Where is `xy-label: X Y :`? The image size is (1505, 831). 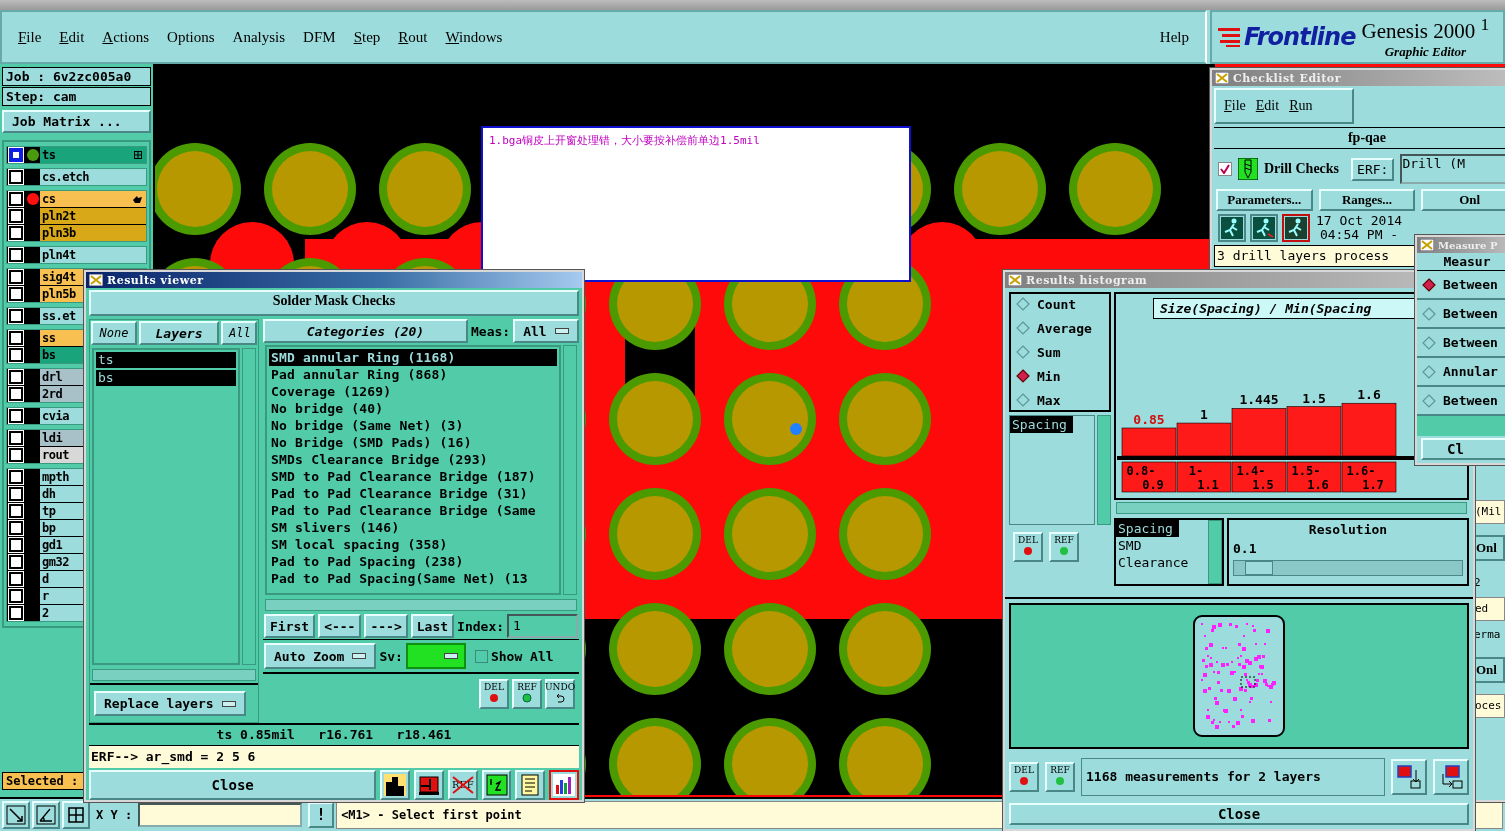 xy-label: X Y : is located at coordinates (114, 815).